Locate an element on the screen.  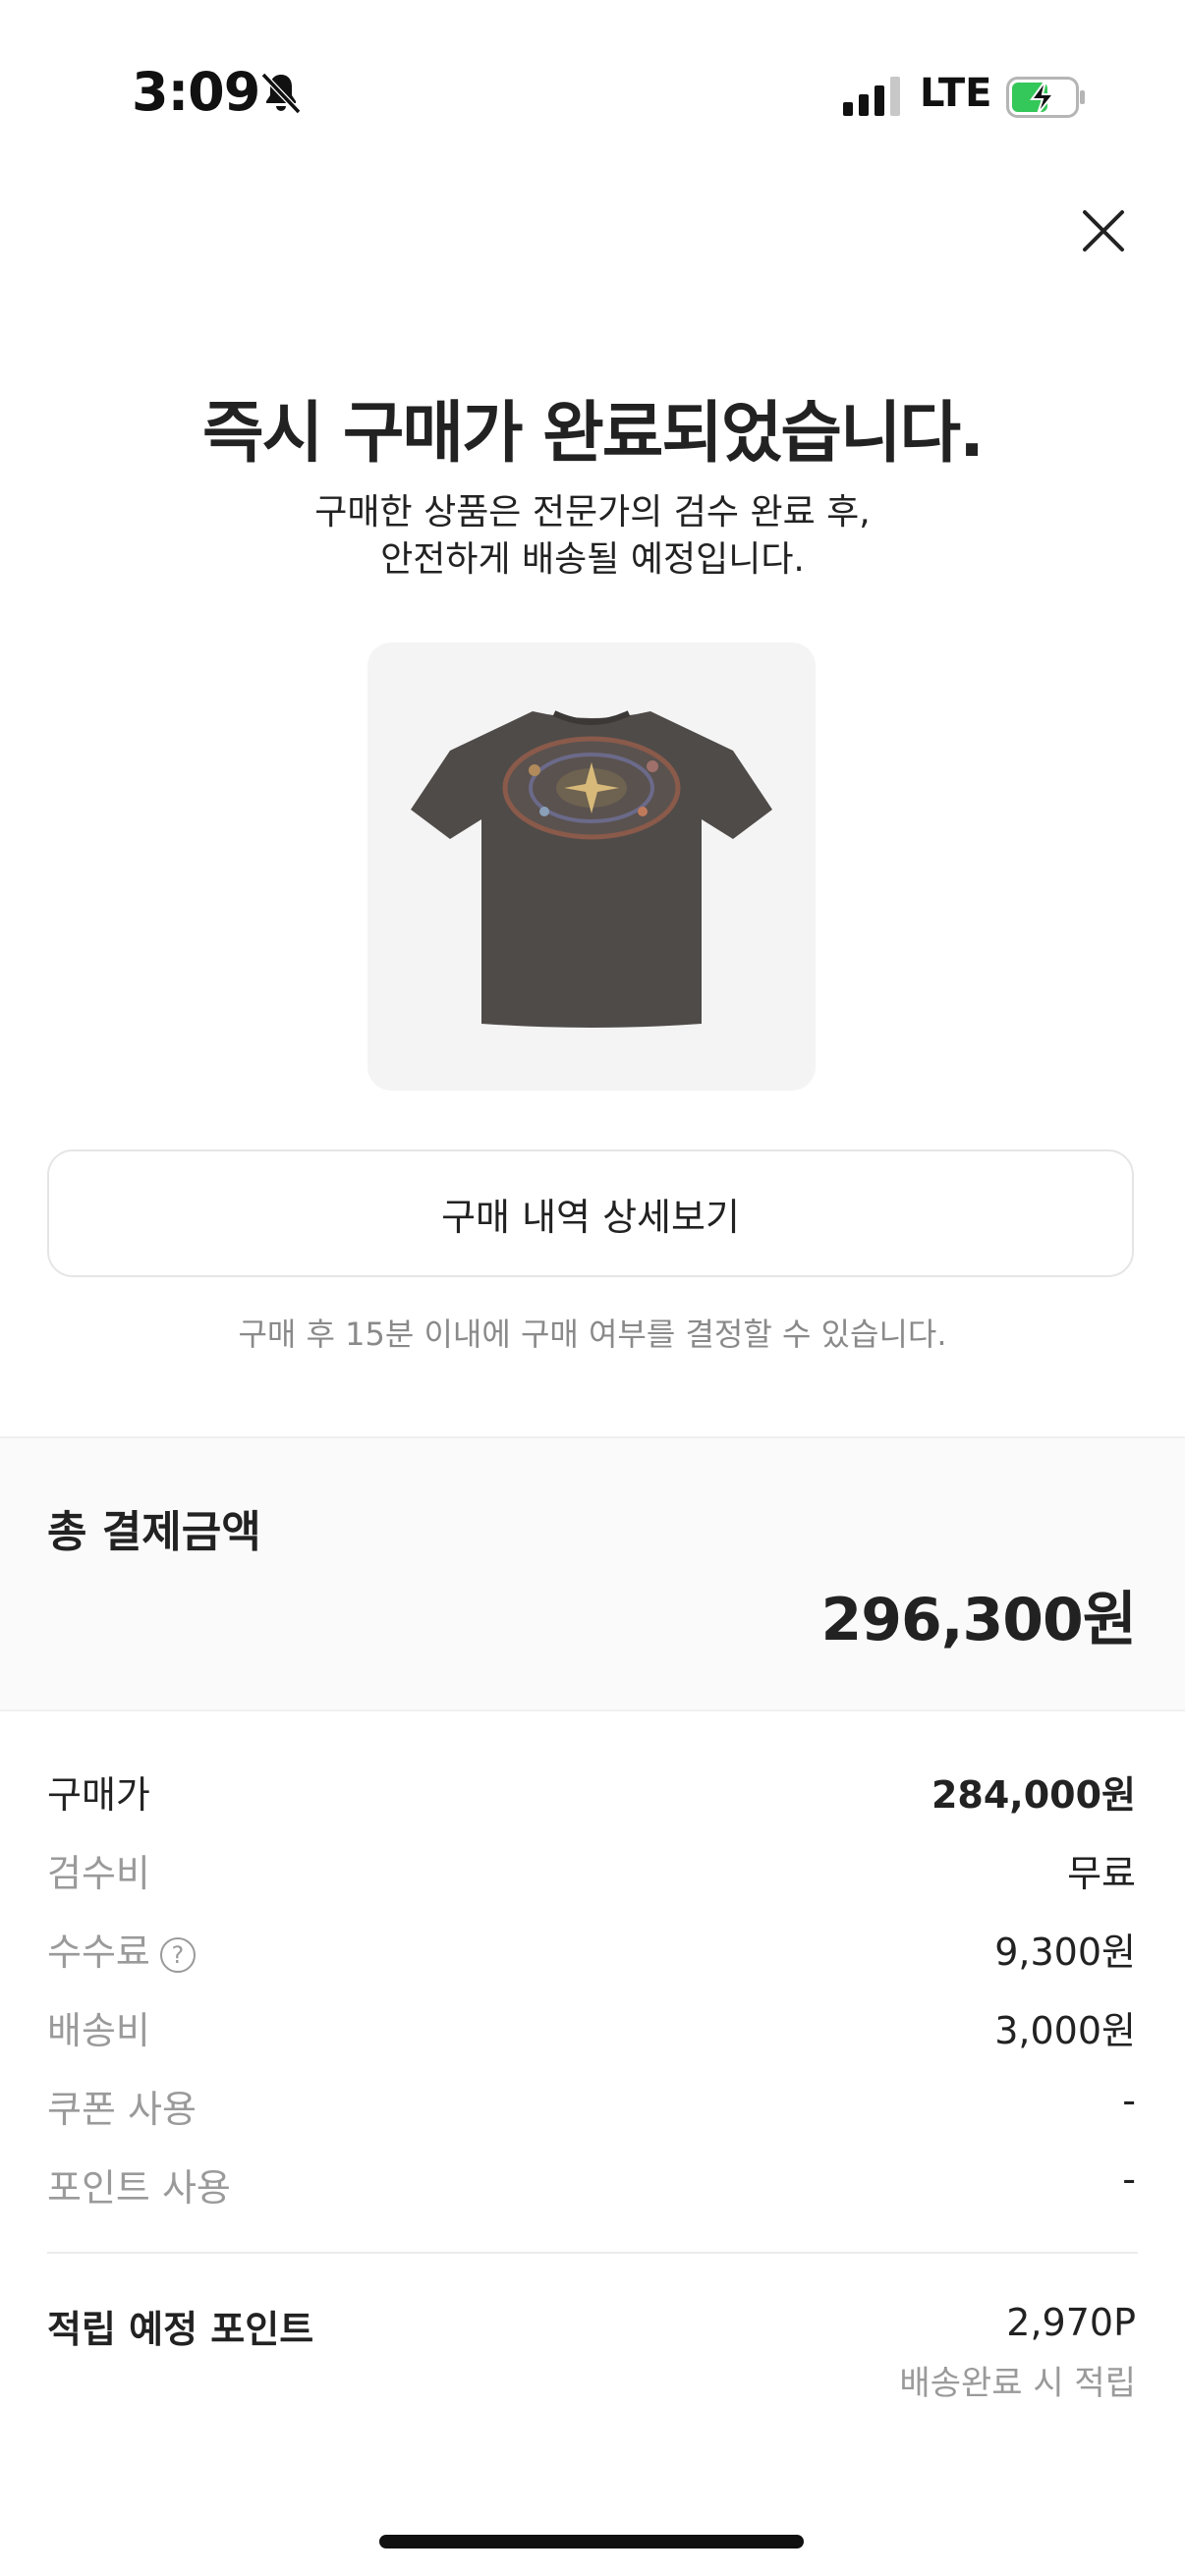
subtitle-line-2: 안전하게 배송될 예정입니다. is located at coordinates (592, 559).